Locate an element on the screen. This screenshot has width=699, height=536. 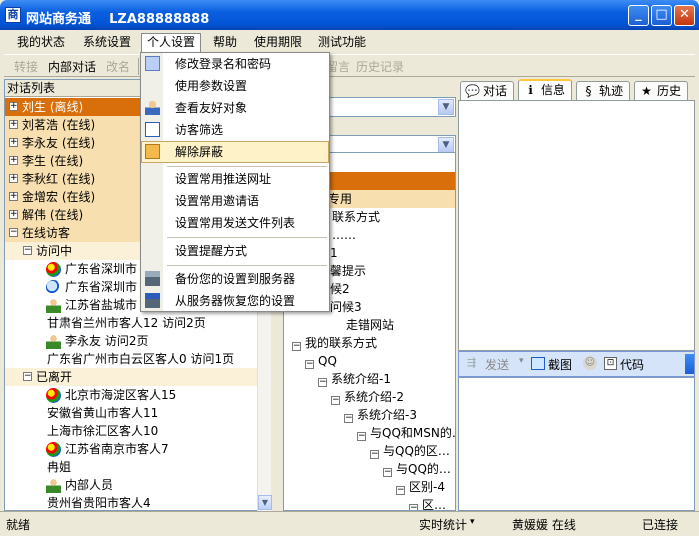
tree-node: 候2 is located at coordinates (340, 289).